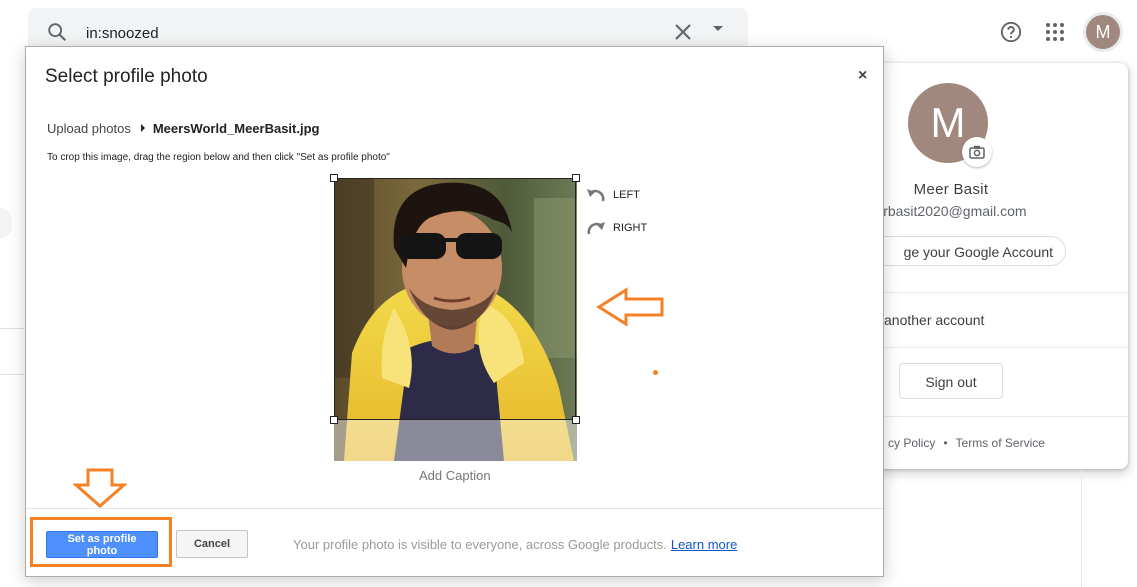  I want to click on terms-link: Terms of Service, so click(1000, 443).